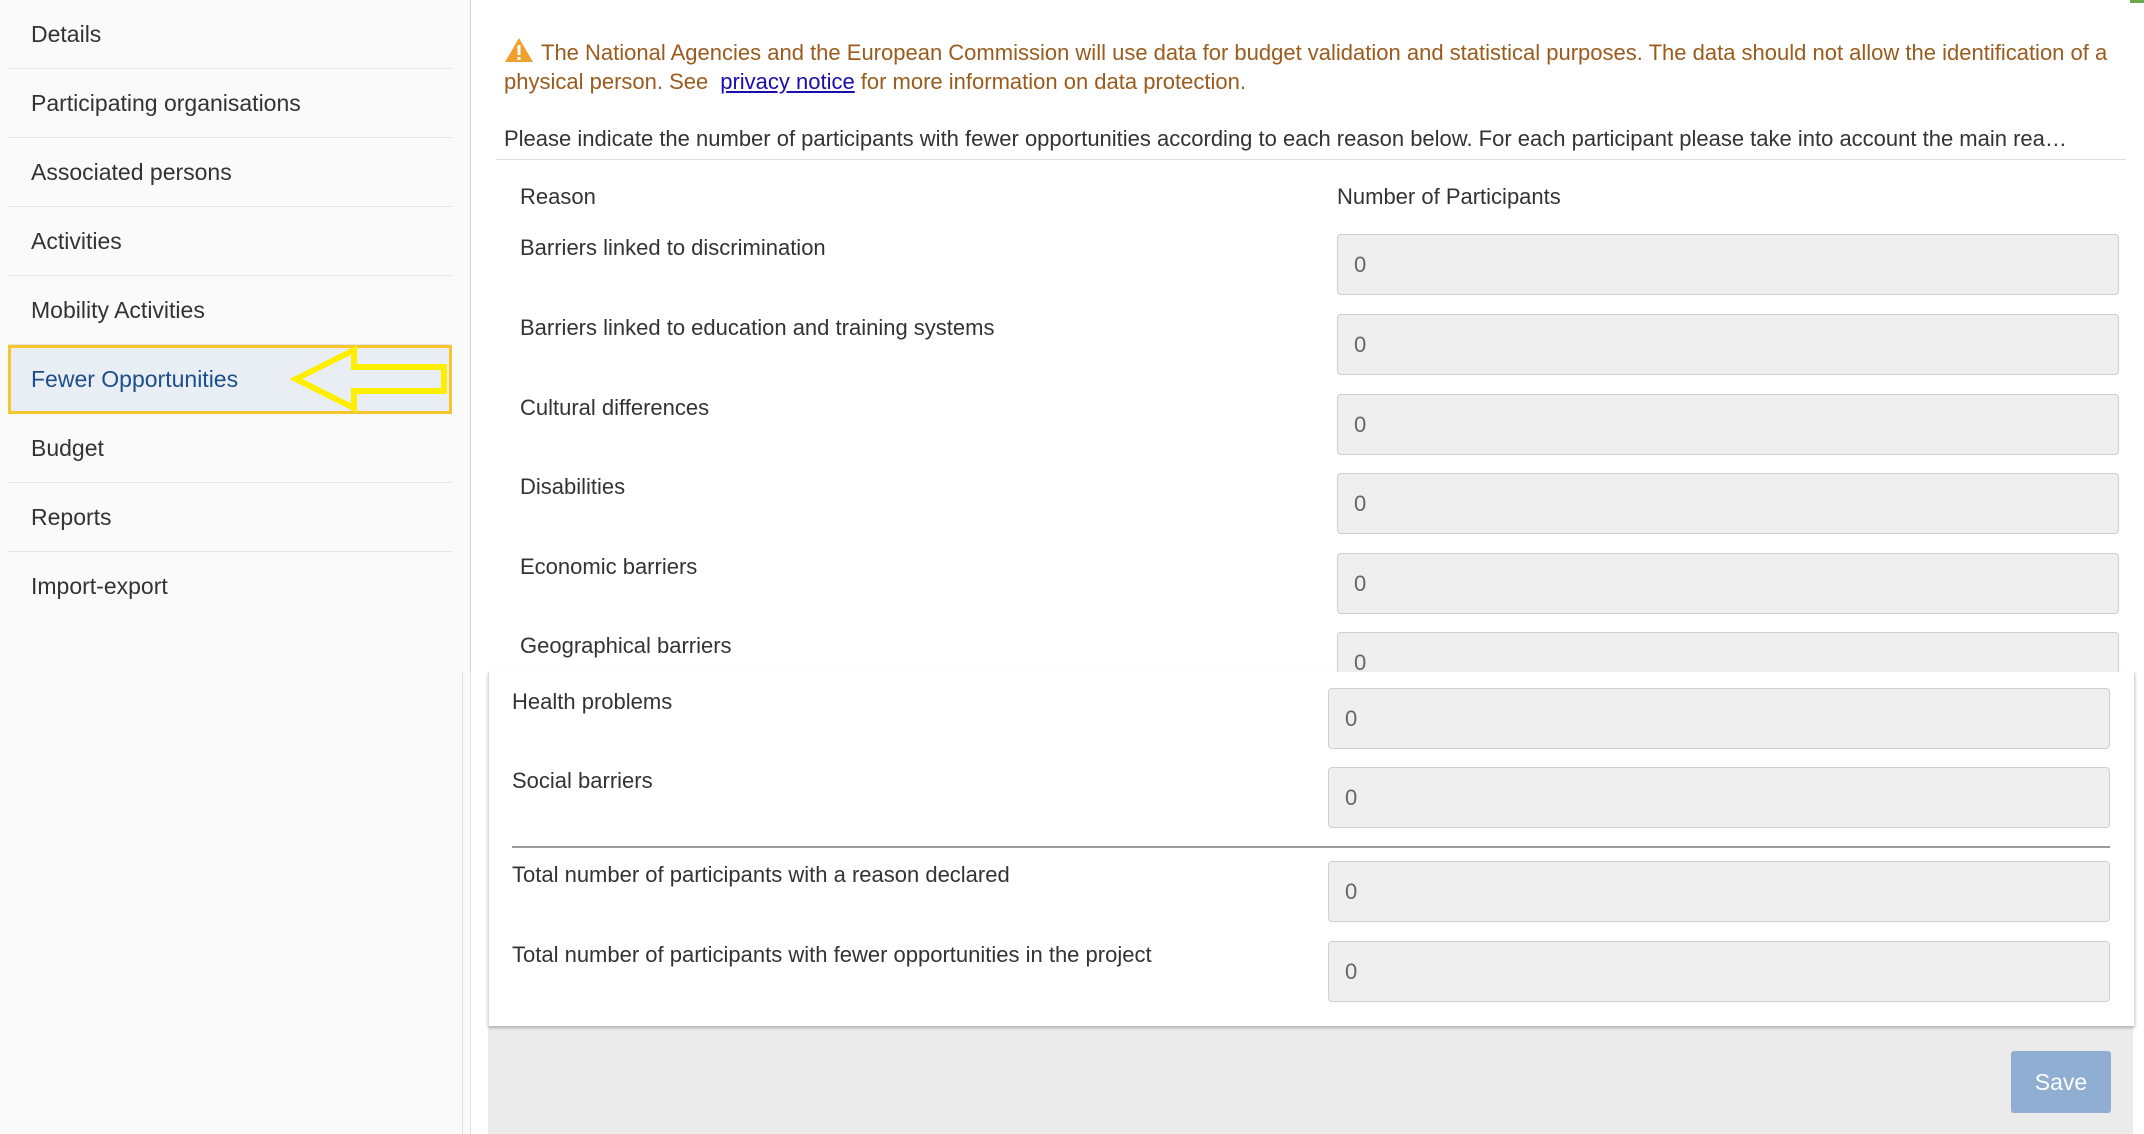 Image resolution: width=2144 pixels, height=1134 pixels. Describe the element at coordinates (368, 379) in the screenshot. I see `arrow-left-icon` at that location.